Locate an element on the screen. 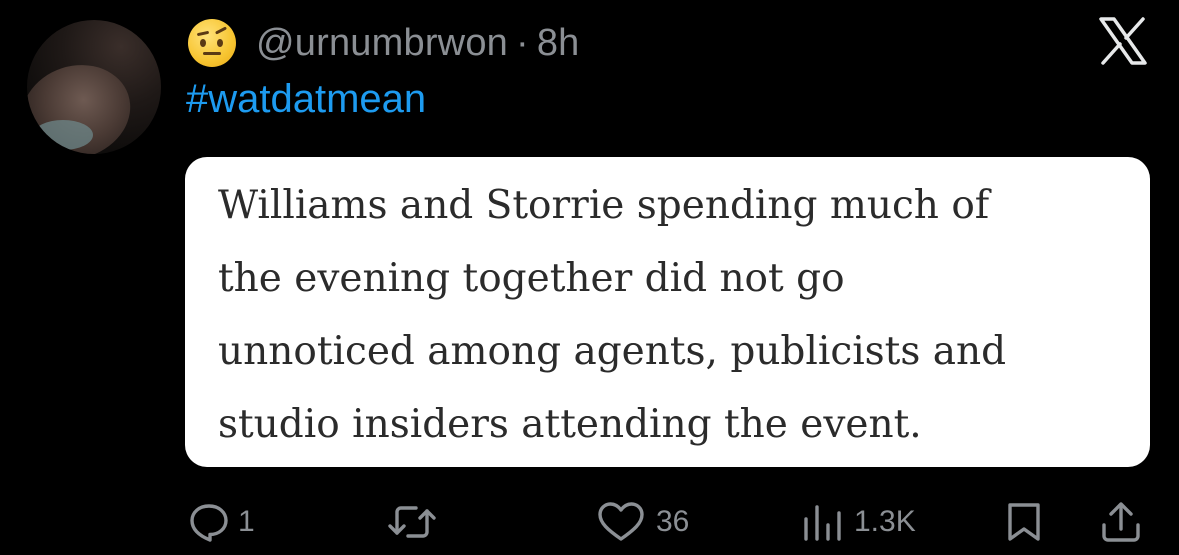 The height and width of the screenshot is (555, 1179). author-meta: @urnumbrwon · 8h is located at coordinates (418, 43).